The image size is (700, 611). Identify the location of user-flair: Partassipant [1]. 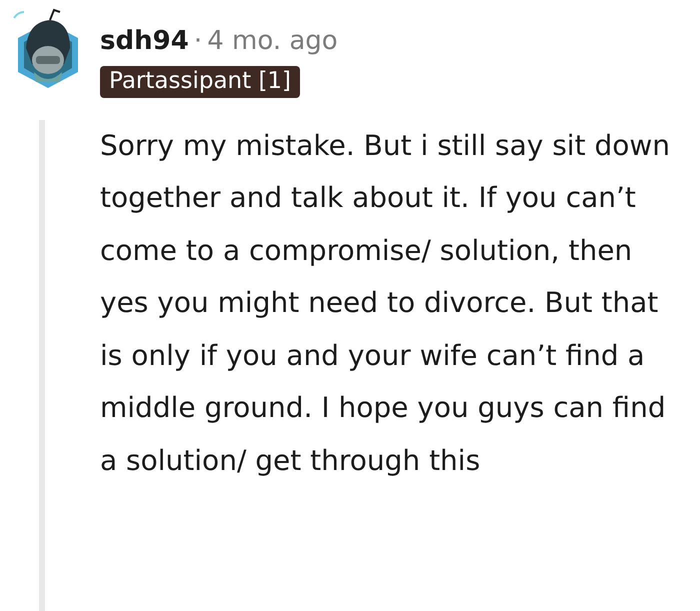
(200, 82).